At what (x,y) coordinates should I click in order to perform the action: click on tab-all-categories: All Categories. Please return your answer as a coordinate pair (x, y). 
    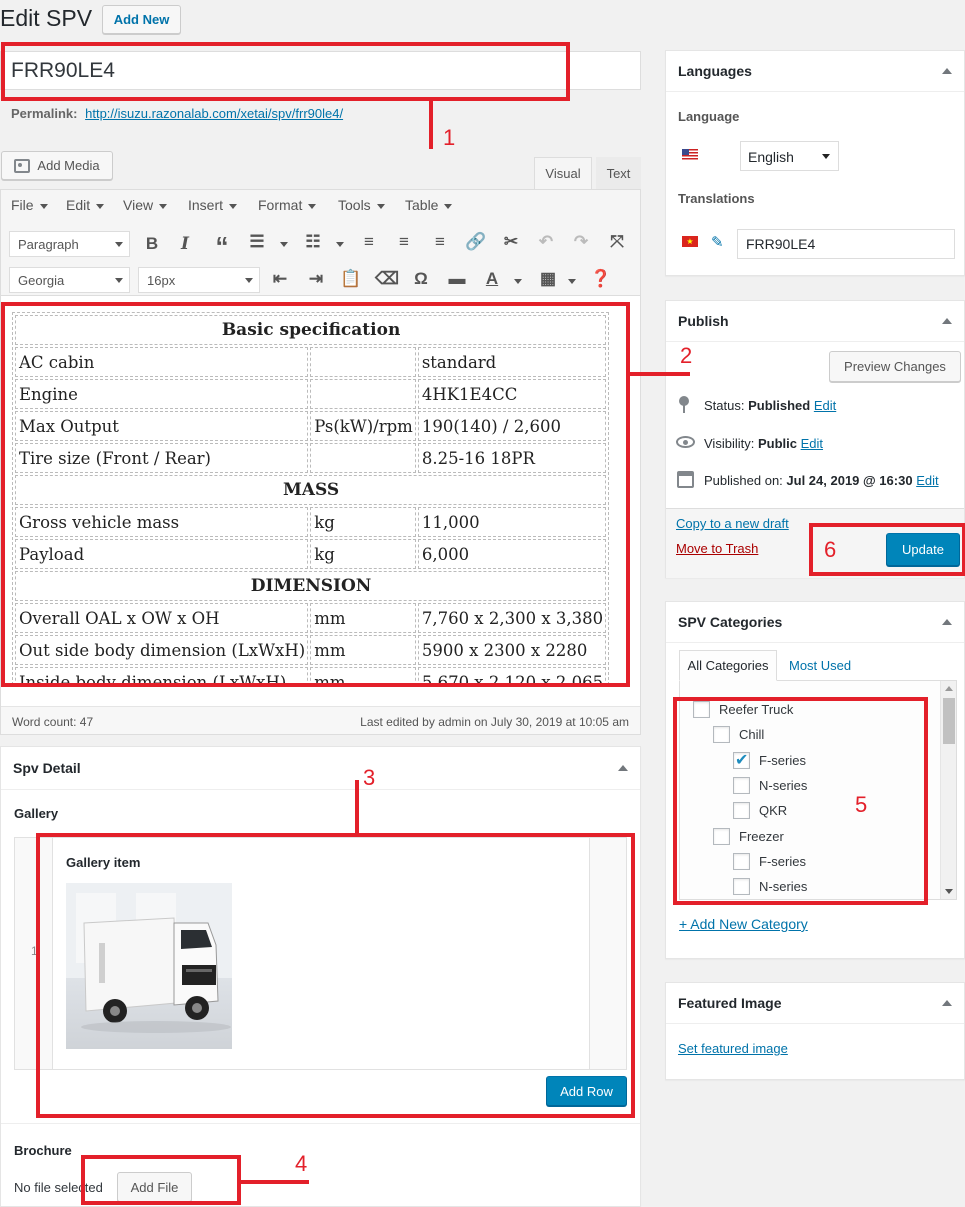
    Looking at the image, I should click on (728, 665).